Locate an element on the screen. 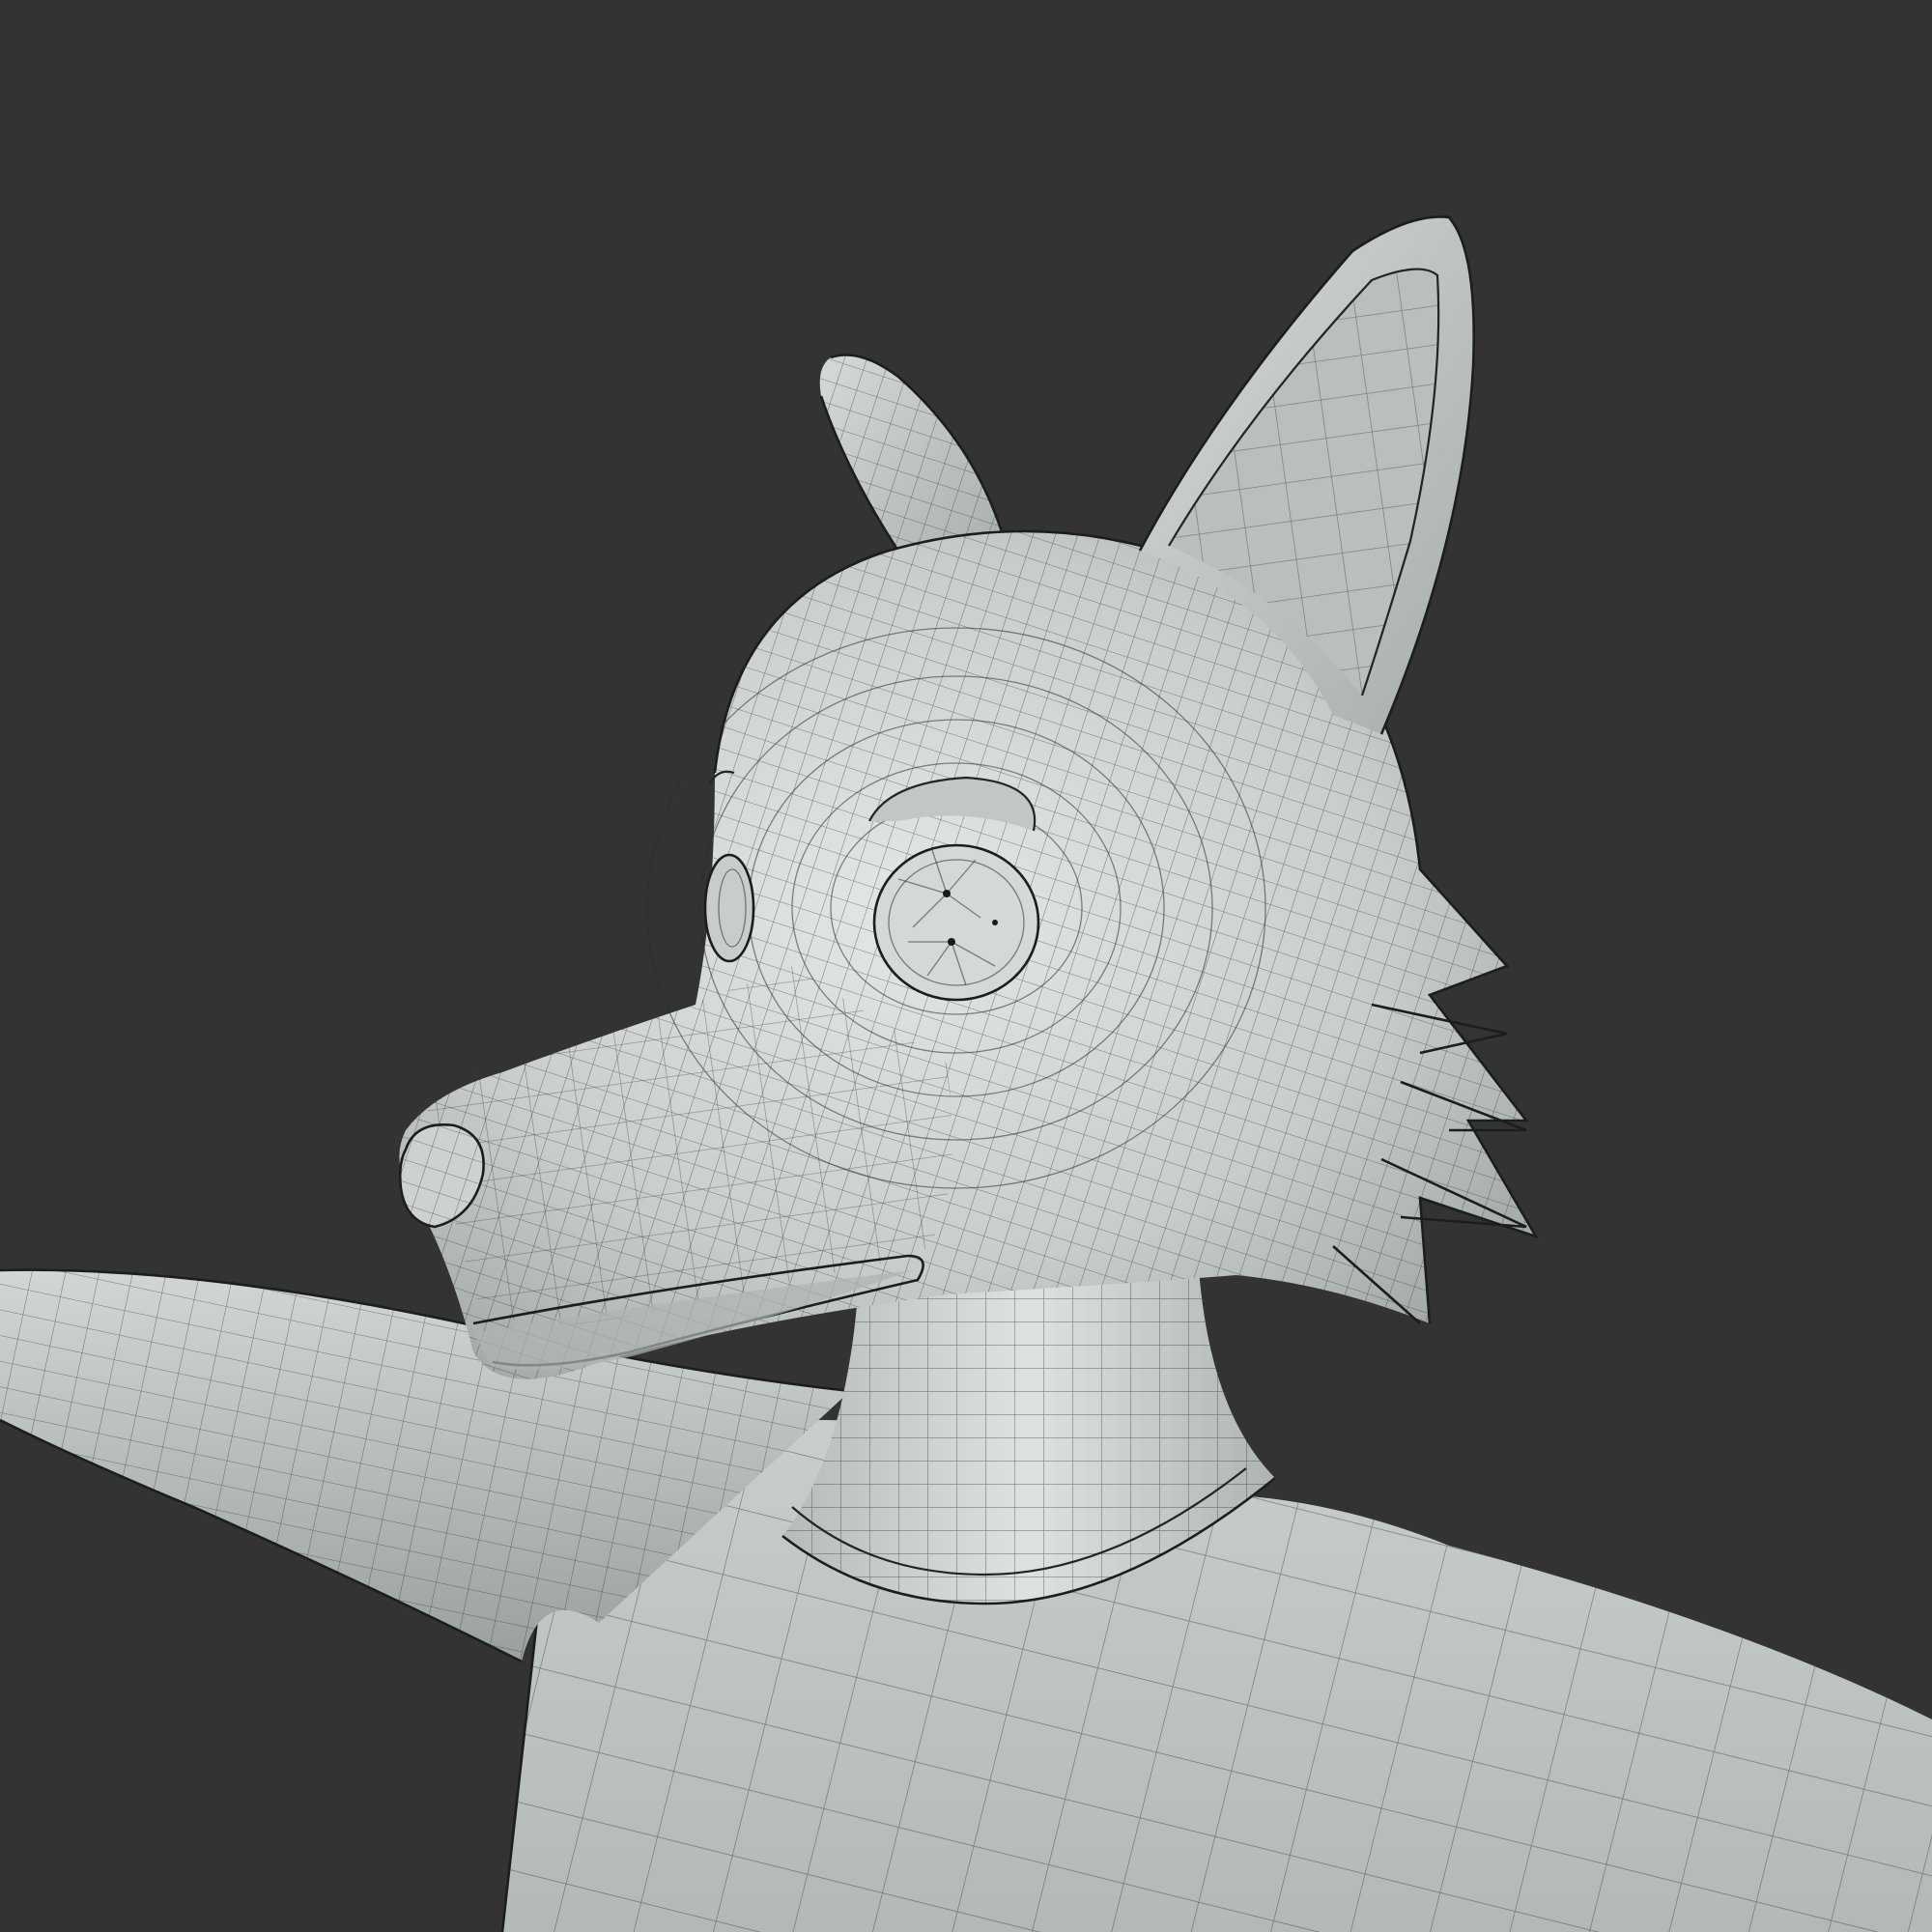 The image size is (1932, 1932). eye-left is located at coordinates (729, 908).